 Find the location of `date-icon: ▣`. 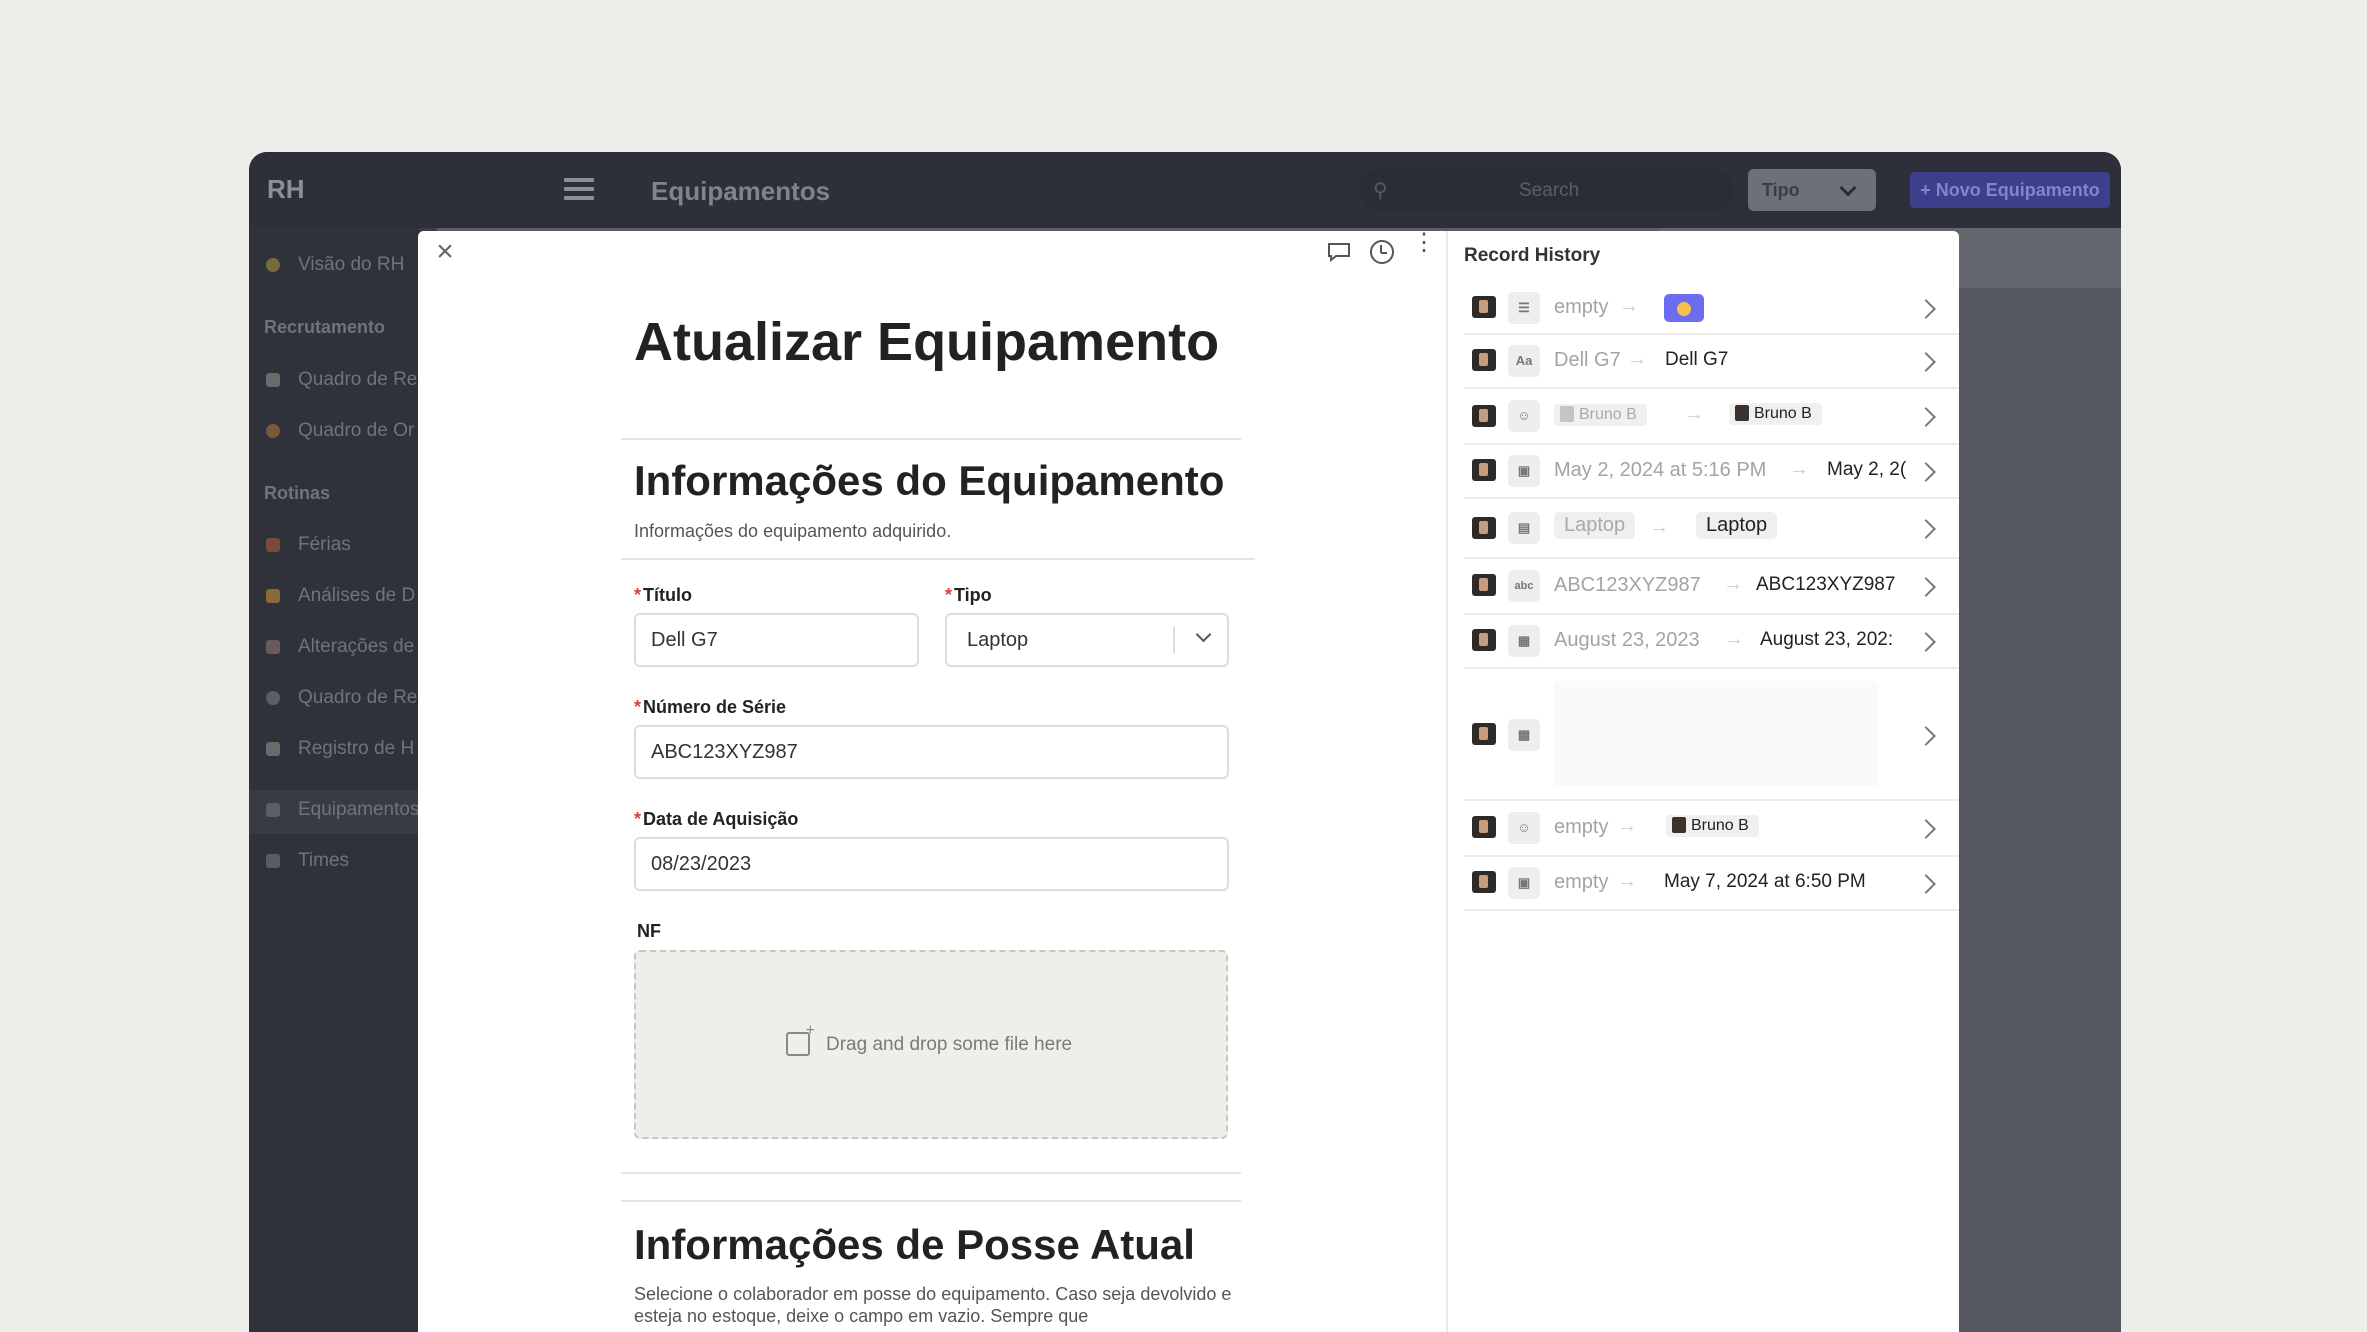

date-icon: ▣ is located at coordinates (1524, 471).